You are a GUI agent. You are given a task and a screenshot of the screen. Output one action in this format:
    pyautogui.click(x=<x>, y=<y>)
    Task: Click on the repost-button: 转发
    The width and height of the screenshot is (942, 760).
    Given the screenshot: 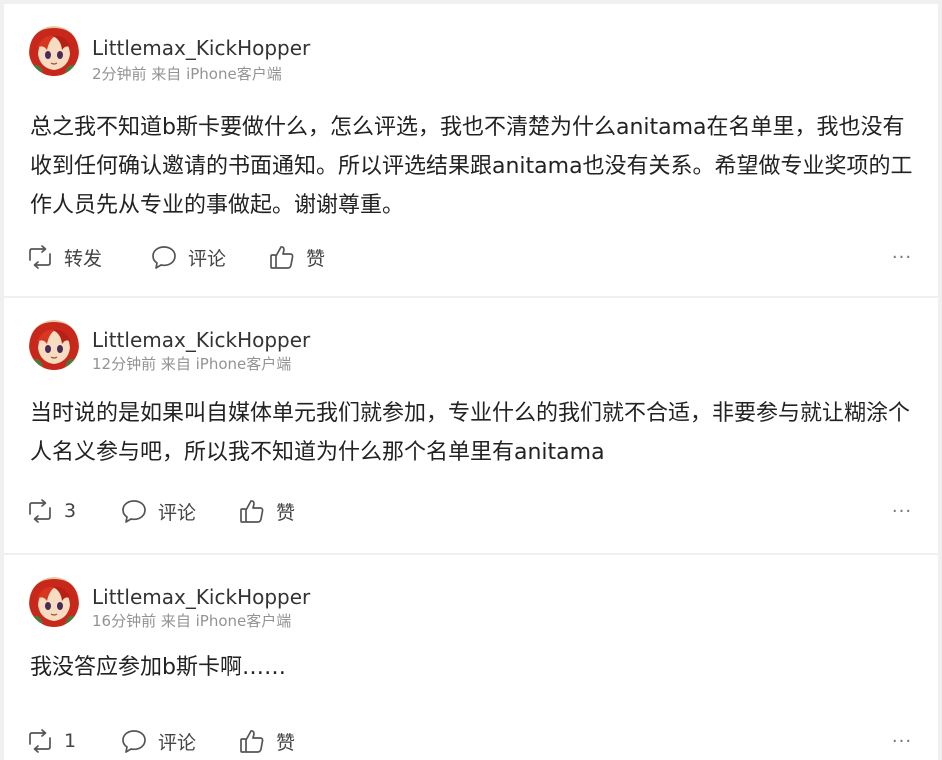 What is the action you would take?
    pyautogui.click(x=64, y=257)
    